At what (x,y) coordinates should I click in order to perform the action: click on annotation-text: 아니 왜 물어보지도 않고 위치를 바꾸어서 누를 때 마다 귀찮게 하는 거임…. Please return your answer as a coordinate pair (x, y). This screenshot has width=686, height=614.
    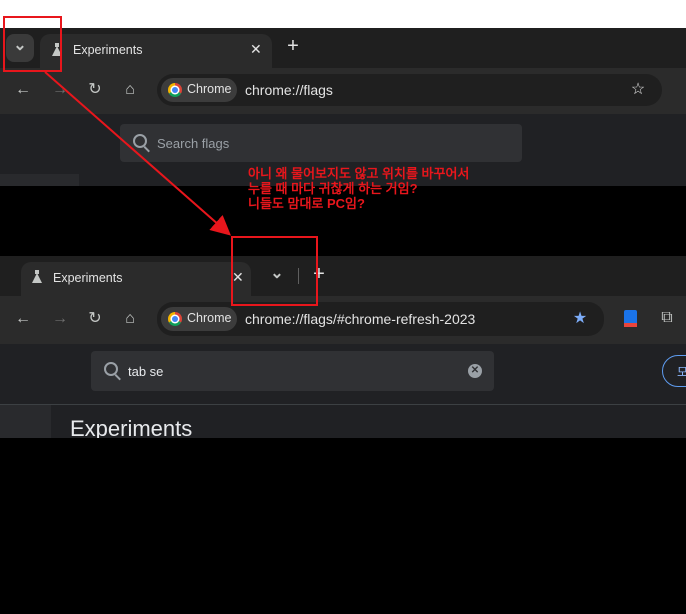
    Looking at the image, I should click on (358, 188).